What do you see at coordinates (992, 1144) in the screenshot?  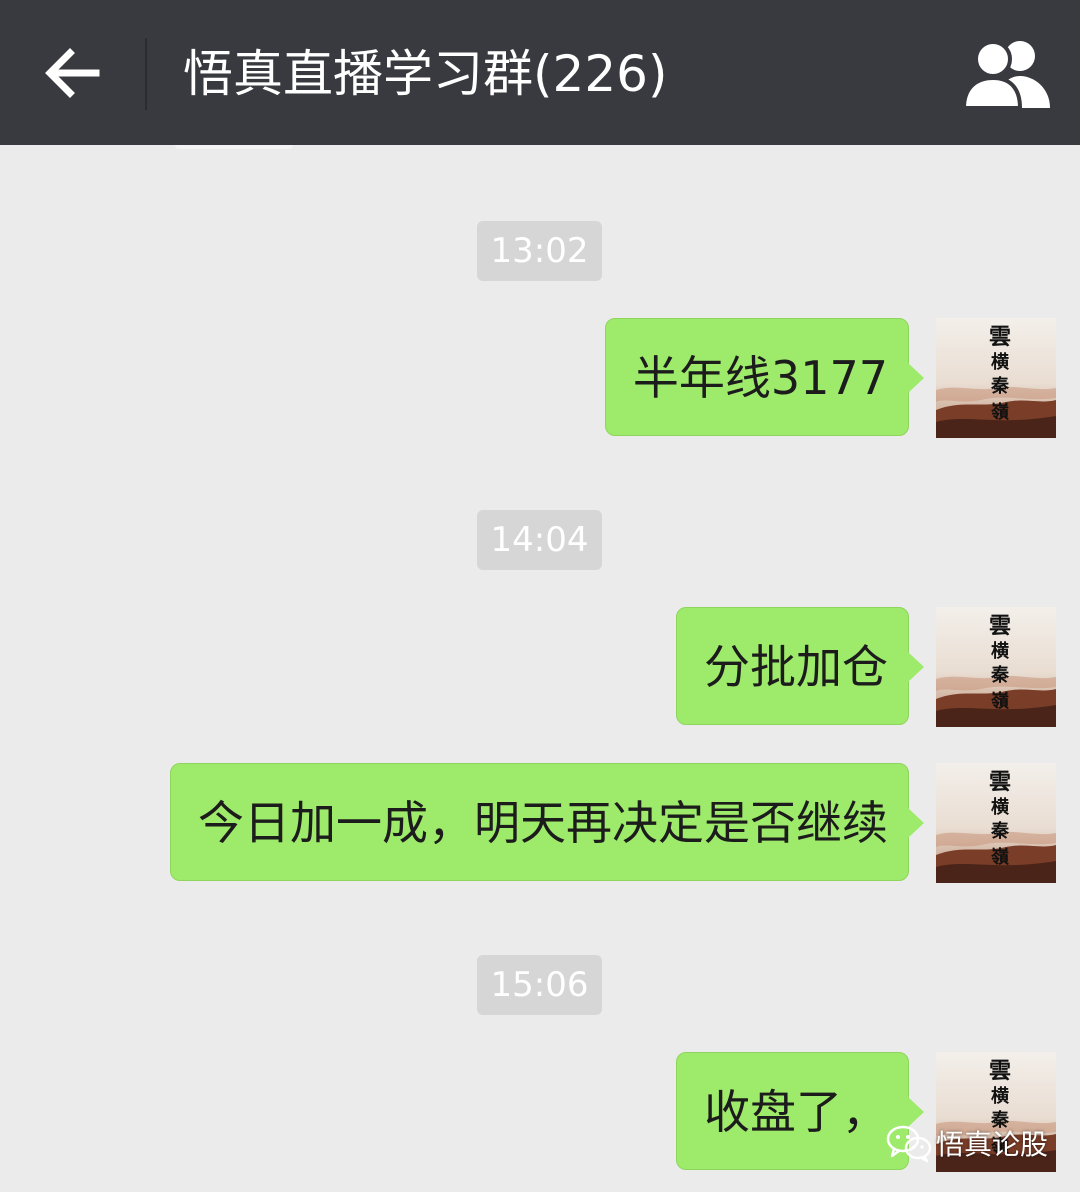 I see `watermark-text: 悟真论股` at bounding box center [992, 1144].